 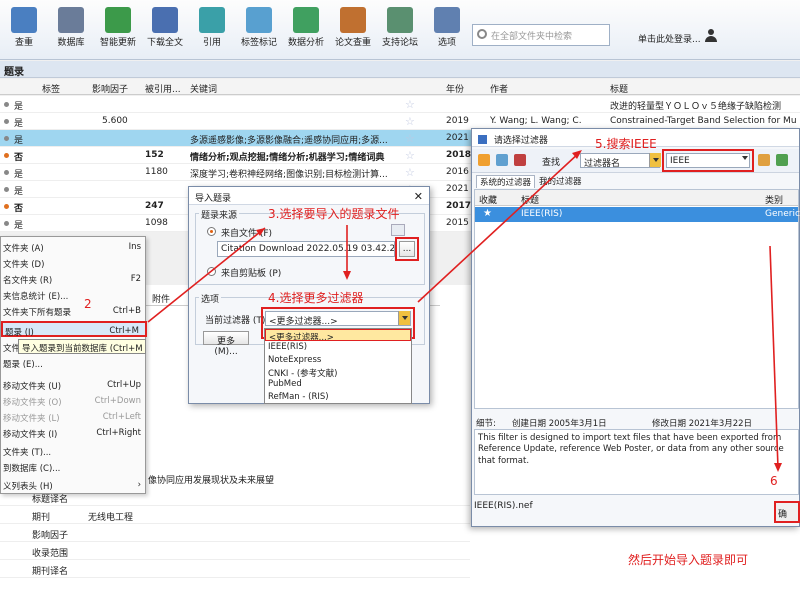 I want to click on filter-option: CNKI - (参考文献), so click(x=338, y=372).